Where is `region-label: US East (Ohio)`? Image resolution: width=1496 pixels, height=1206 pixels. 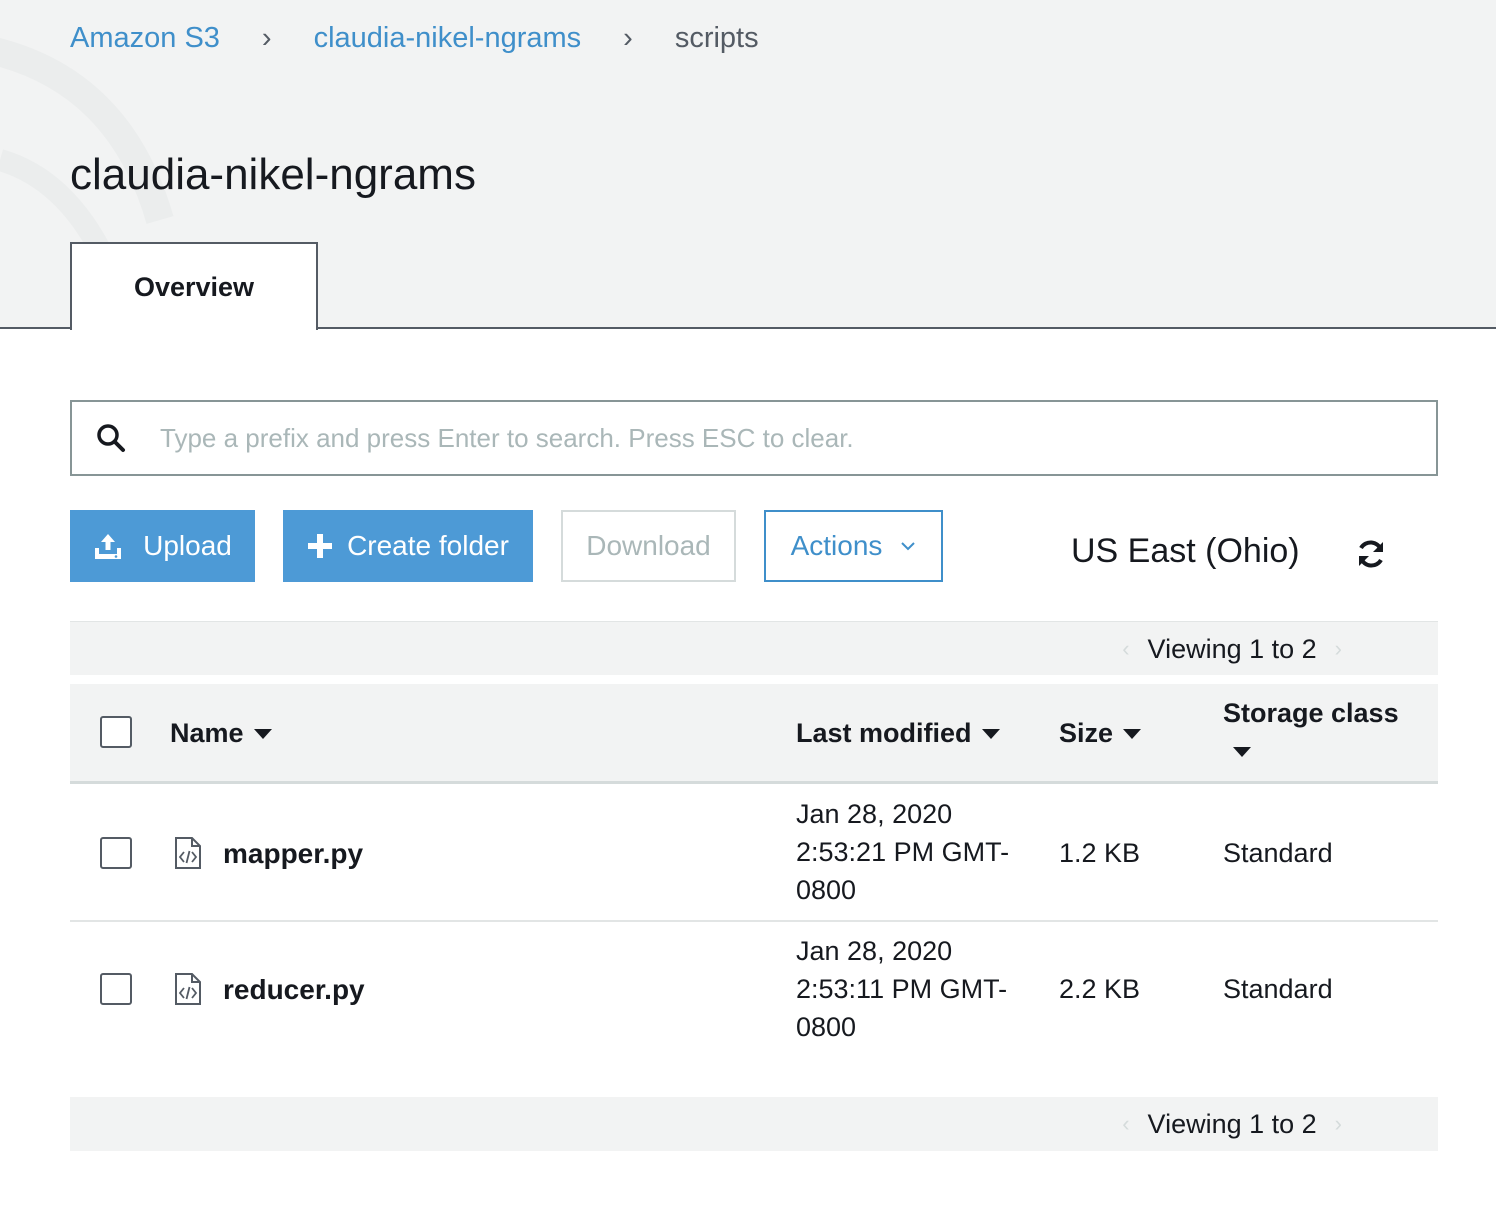 region-label: US East (Ohio) is located at coordinates (1185, 551).